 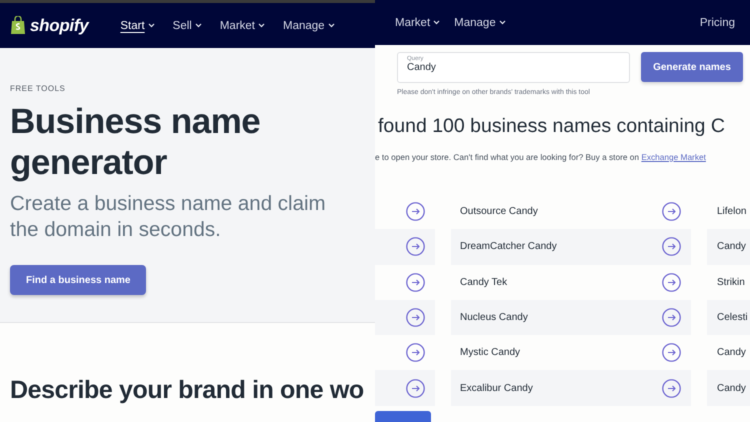 What do you see at coordinates (673, 157) in the screenshot?
I see `exchange-link: Exchange Market` at bounding box center [673, 157].